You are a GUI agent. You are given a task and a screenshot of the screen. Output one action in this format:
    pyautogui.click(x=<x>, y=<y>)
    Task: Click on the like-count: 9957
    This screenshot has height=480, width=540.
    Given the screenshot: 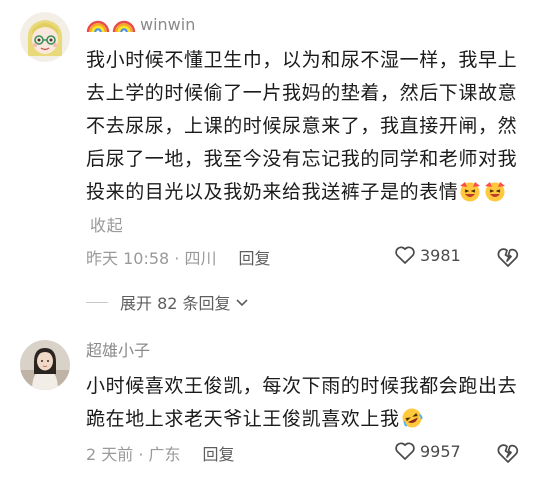 What is the action you would take?
    pyautogui.click(x=440, y=451)
    